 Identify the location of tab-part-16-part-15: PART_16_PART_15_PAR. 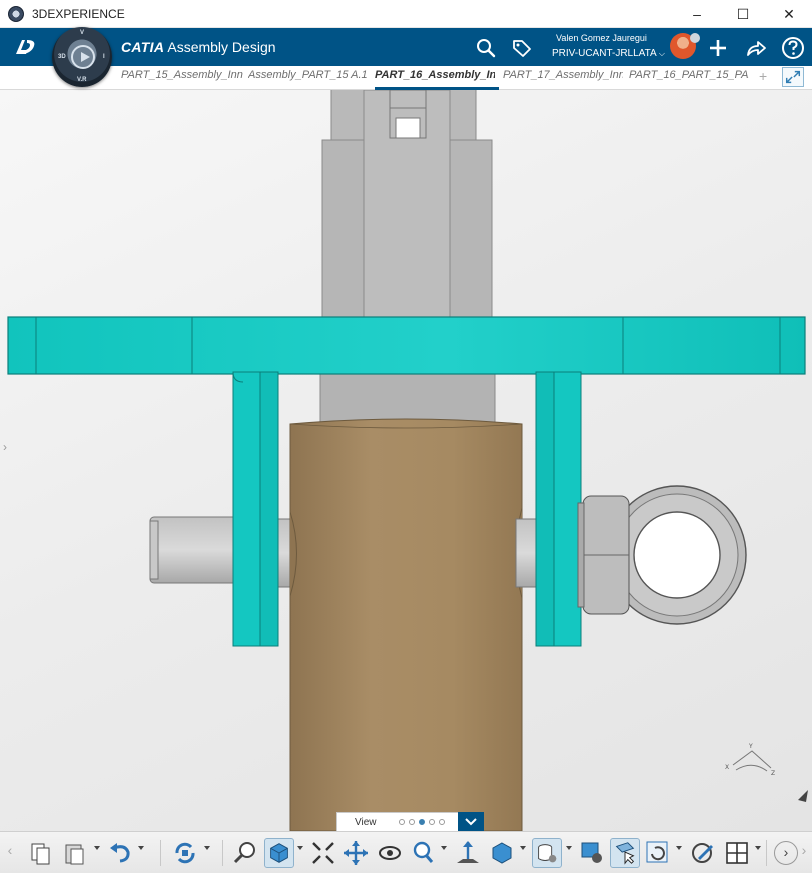
(689, 78).